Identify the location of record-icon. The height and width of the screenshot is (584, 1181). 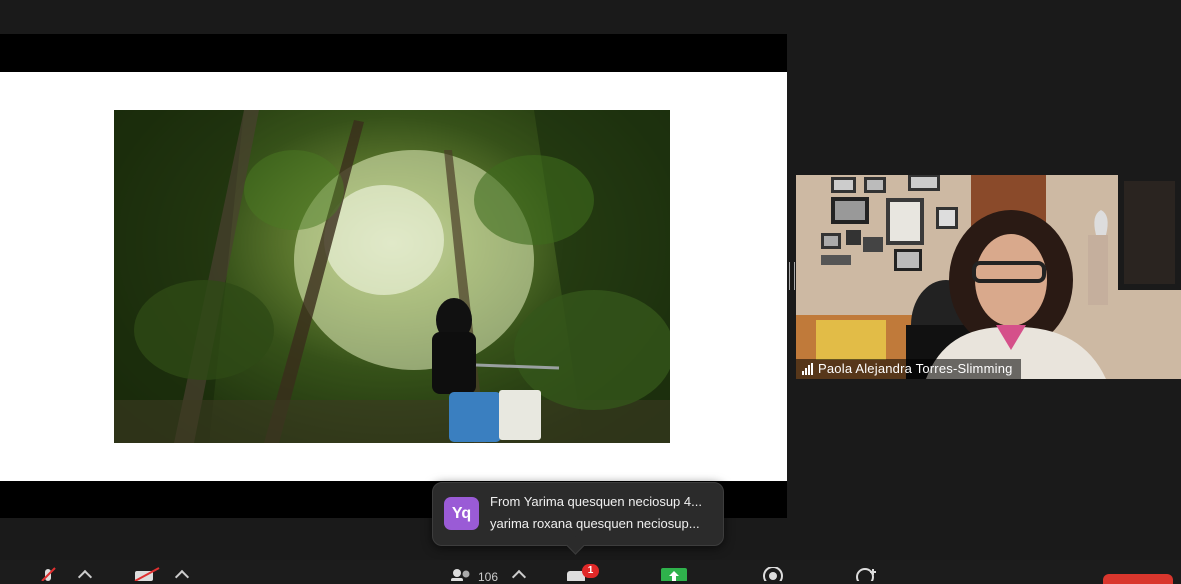
(773, 574).